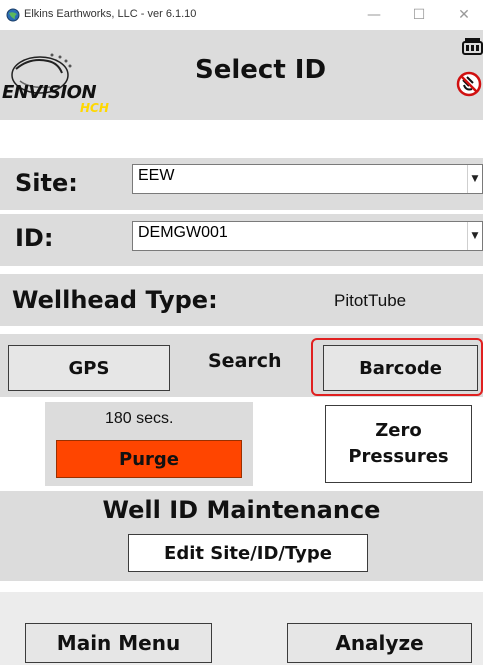  Describe the element at coordinates (156, 175) in the screenshot. I see `site-select-value: EEW` at that location.